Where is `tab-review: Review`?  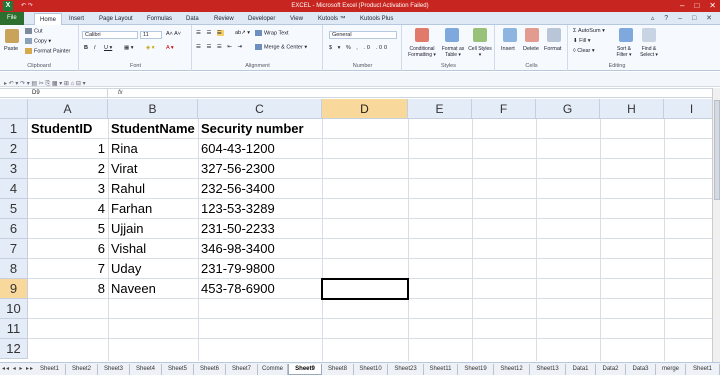
tab-review: Review is located at coordinates (224, 19).